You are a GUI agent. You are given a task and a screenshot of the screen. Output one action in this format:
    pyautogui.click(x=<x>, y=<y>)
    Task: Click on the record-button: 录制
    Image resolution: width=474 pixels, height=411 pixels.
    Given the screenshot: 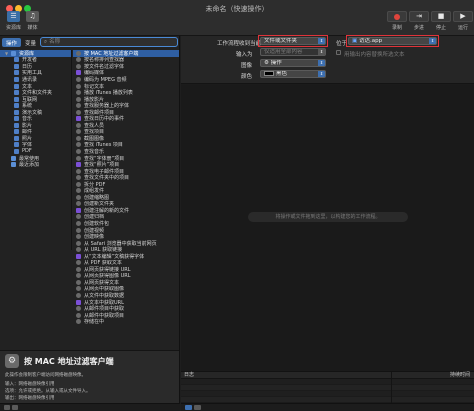 What is the action you would take?
    pyautogui.click(x=397, y=21)
    